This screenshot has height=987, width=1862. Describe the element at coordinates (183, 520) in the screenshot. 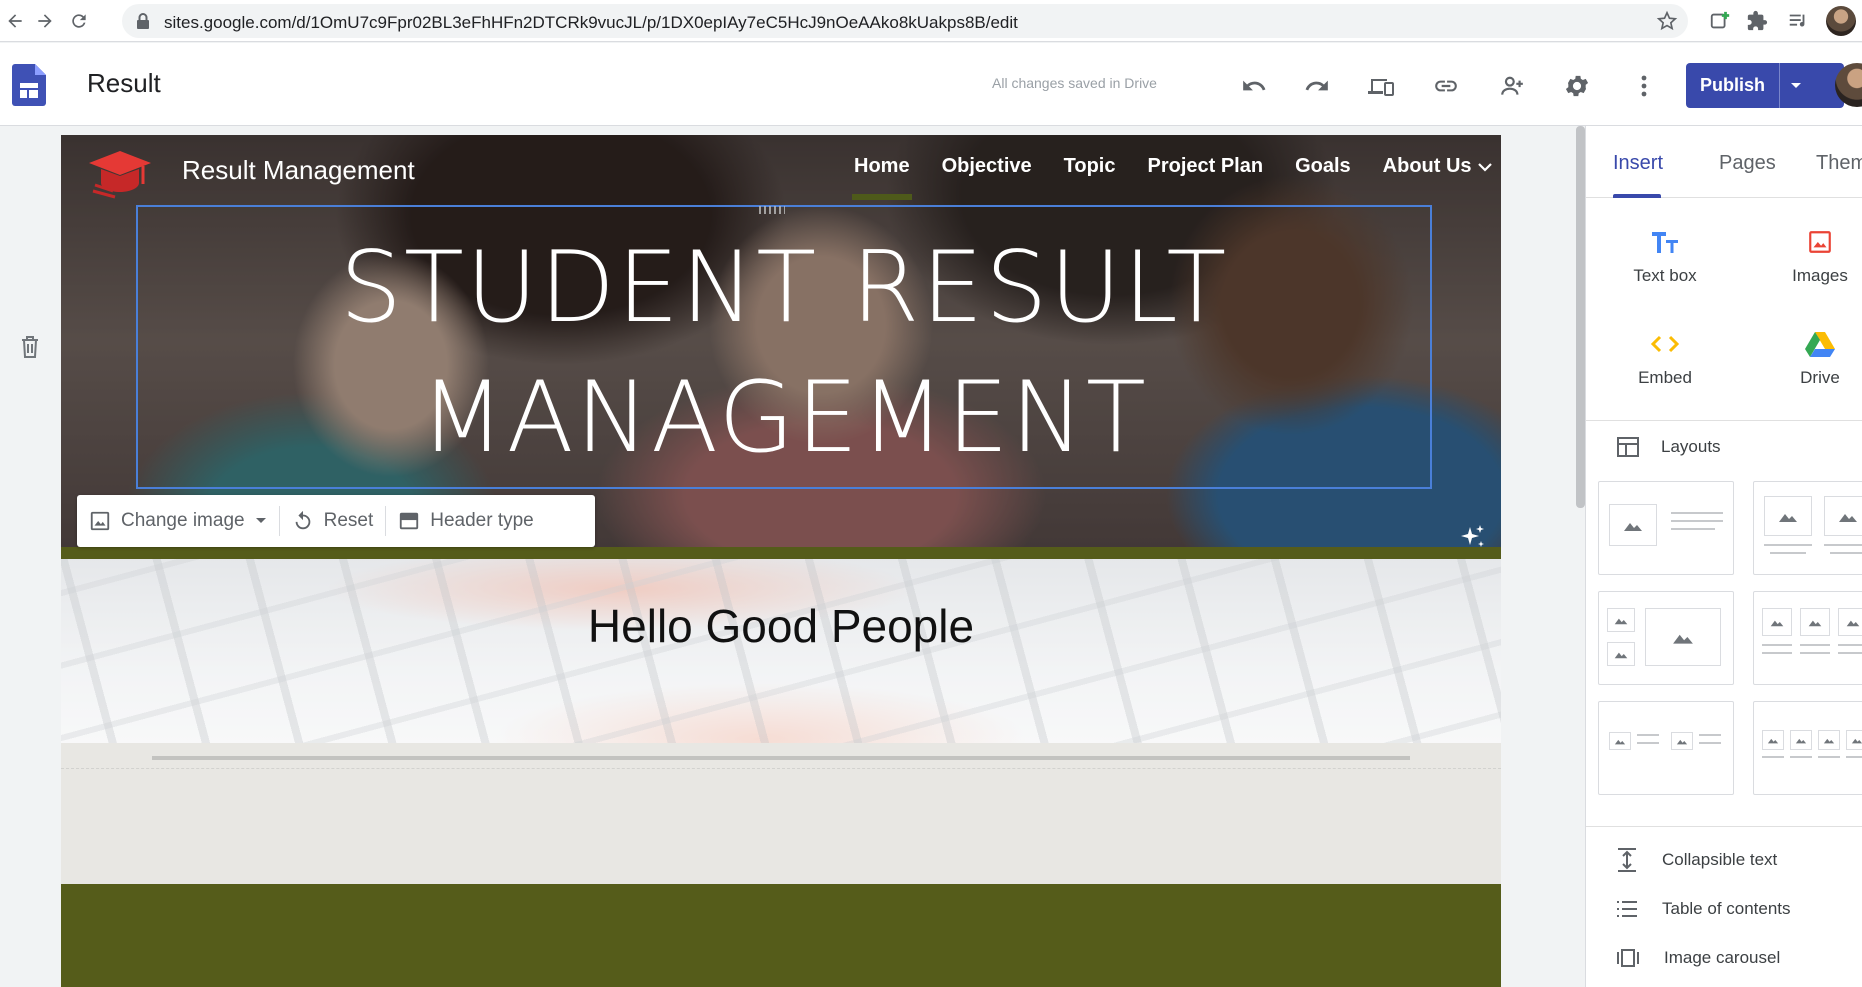

I see `change-image-label: Change image` at that location.